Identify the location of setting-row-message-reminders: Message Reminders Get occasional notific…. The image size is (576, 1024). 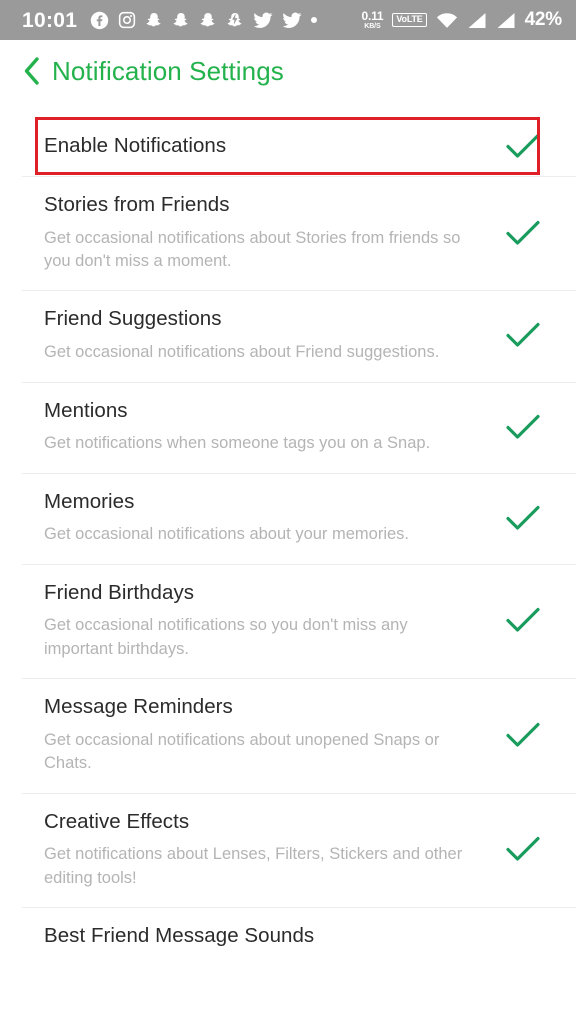
(288, 736).